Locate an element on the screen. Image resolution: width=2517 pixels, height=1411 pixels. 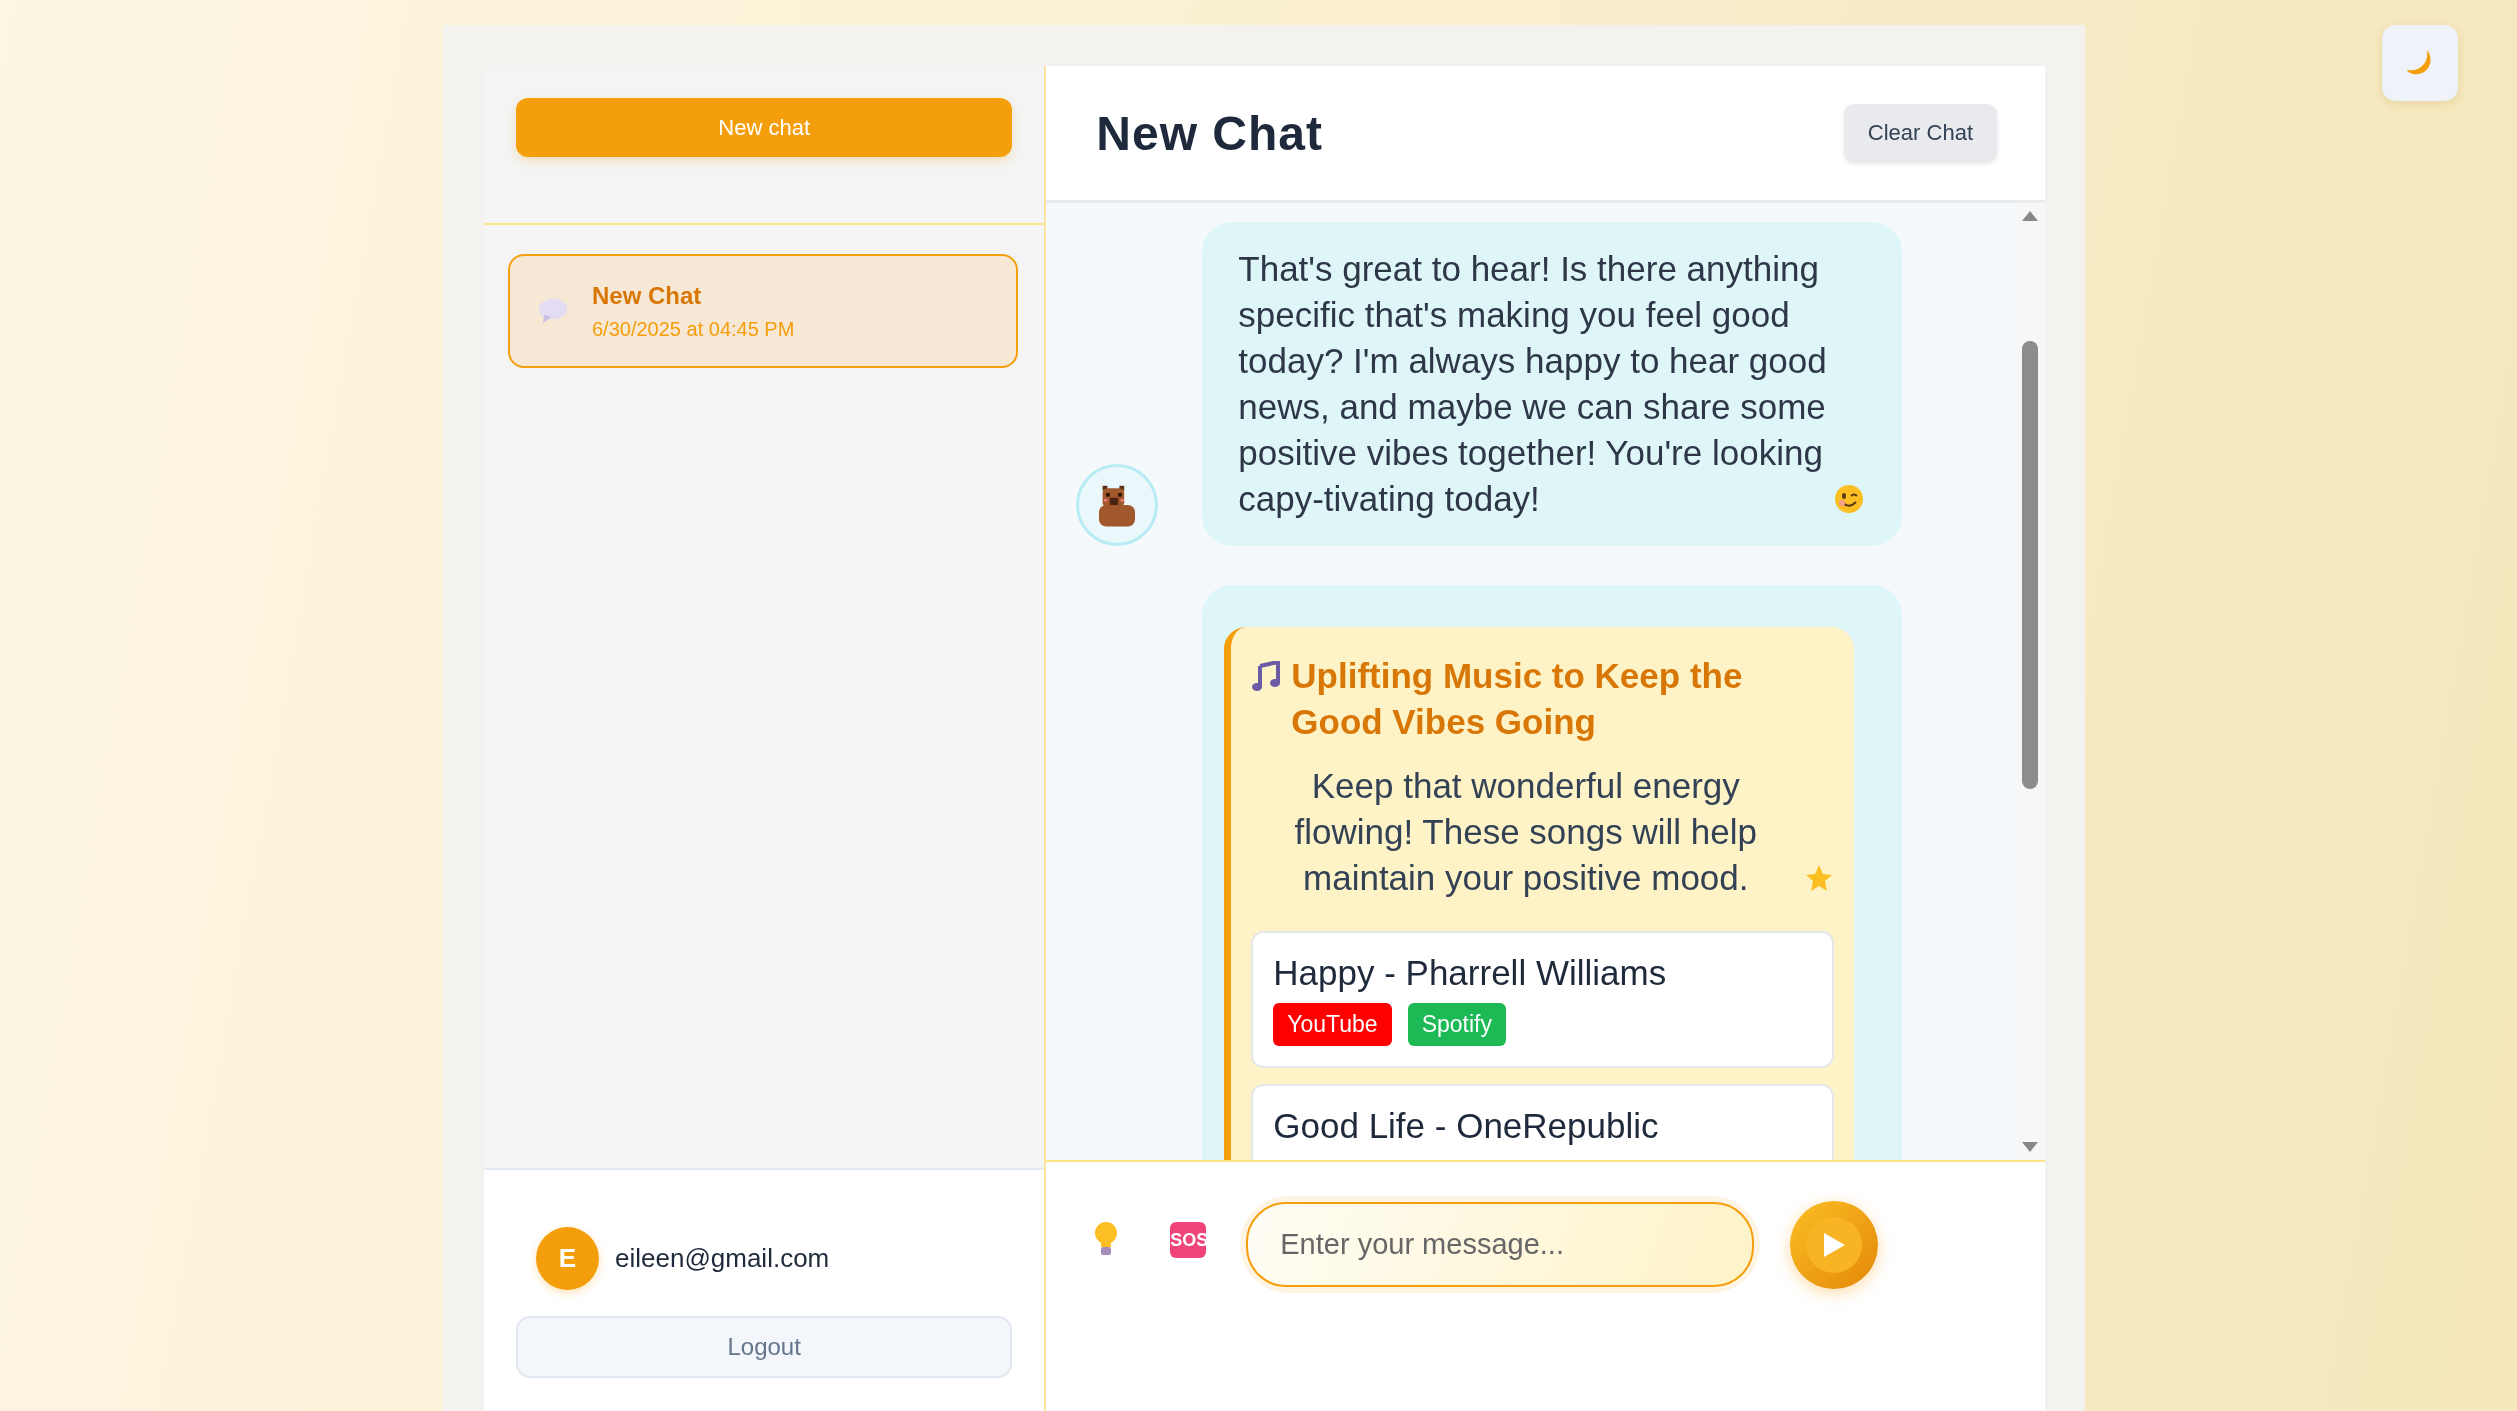
chat-list-item: New Chat 6/30/2025 at 04:45 PM is located at coordinates (763, 311).